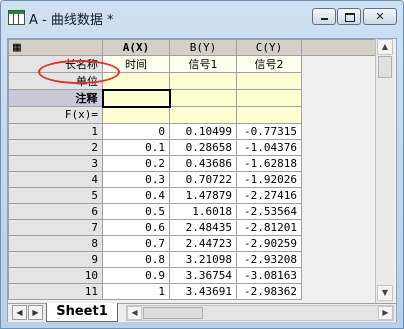 This screenshot has width=404, height=329. Describe the element at coordinates (136, 243) in the screenshot. I see `cell-a: 0.7` at that location.